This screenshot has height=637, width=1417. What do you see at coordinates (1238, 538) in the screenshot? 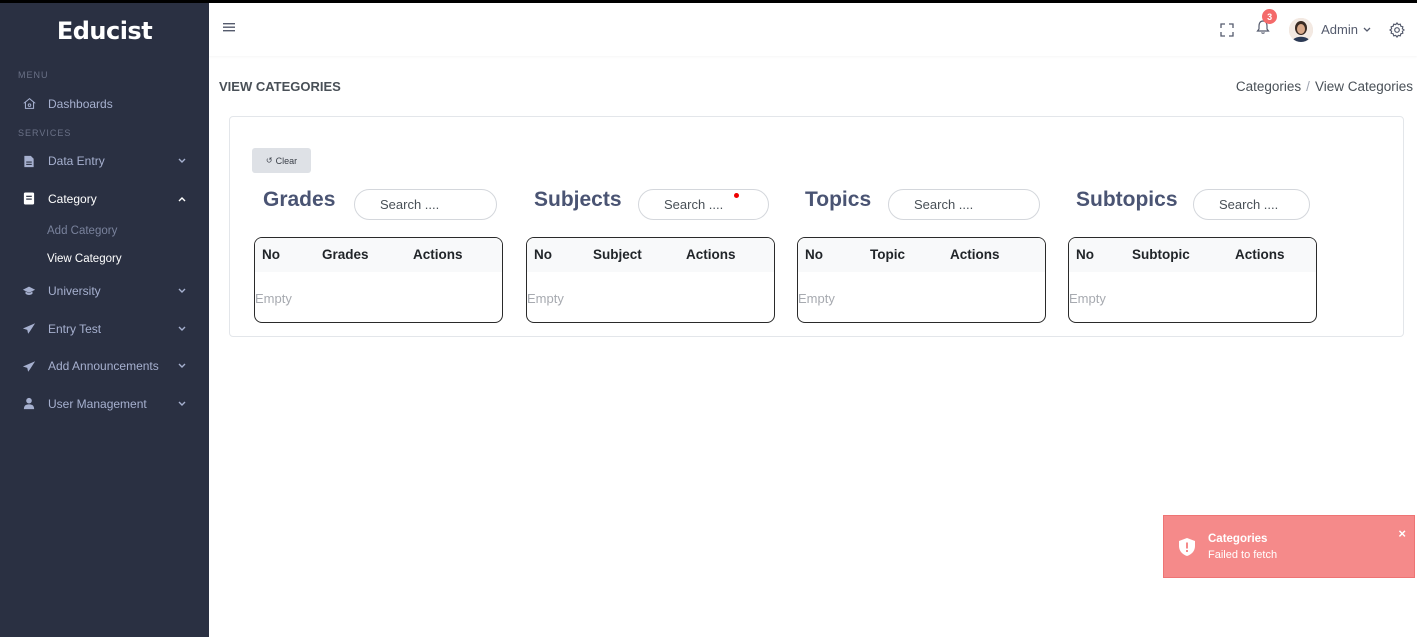
I see `toast-title: Categories` at bounding box center [1238, 538].